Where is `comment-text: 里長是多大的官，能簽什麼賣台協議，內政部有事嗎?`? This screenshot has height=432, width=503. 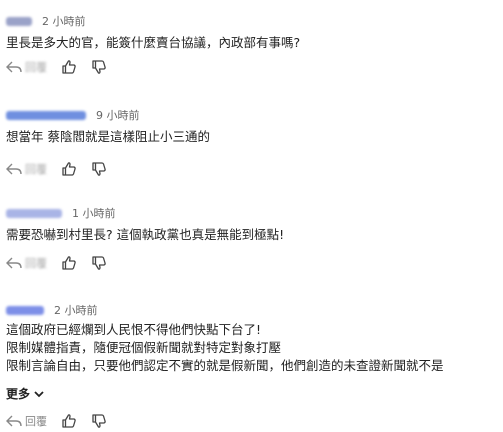
comment-text: 里長是多大的官，能簽什麼賣台協議，內政部有事嗎? is located at coordinates (153, 42).